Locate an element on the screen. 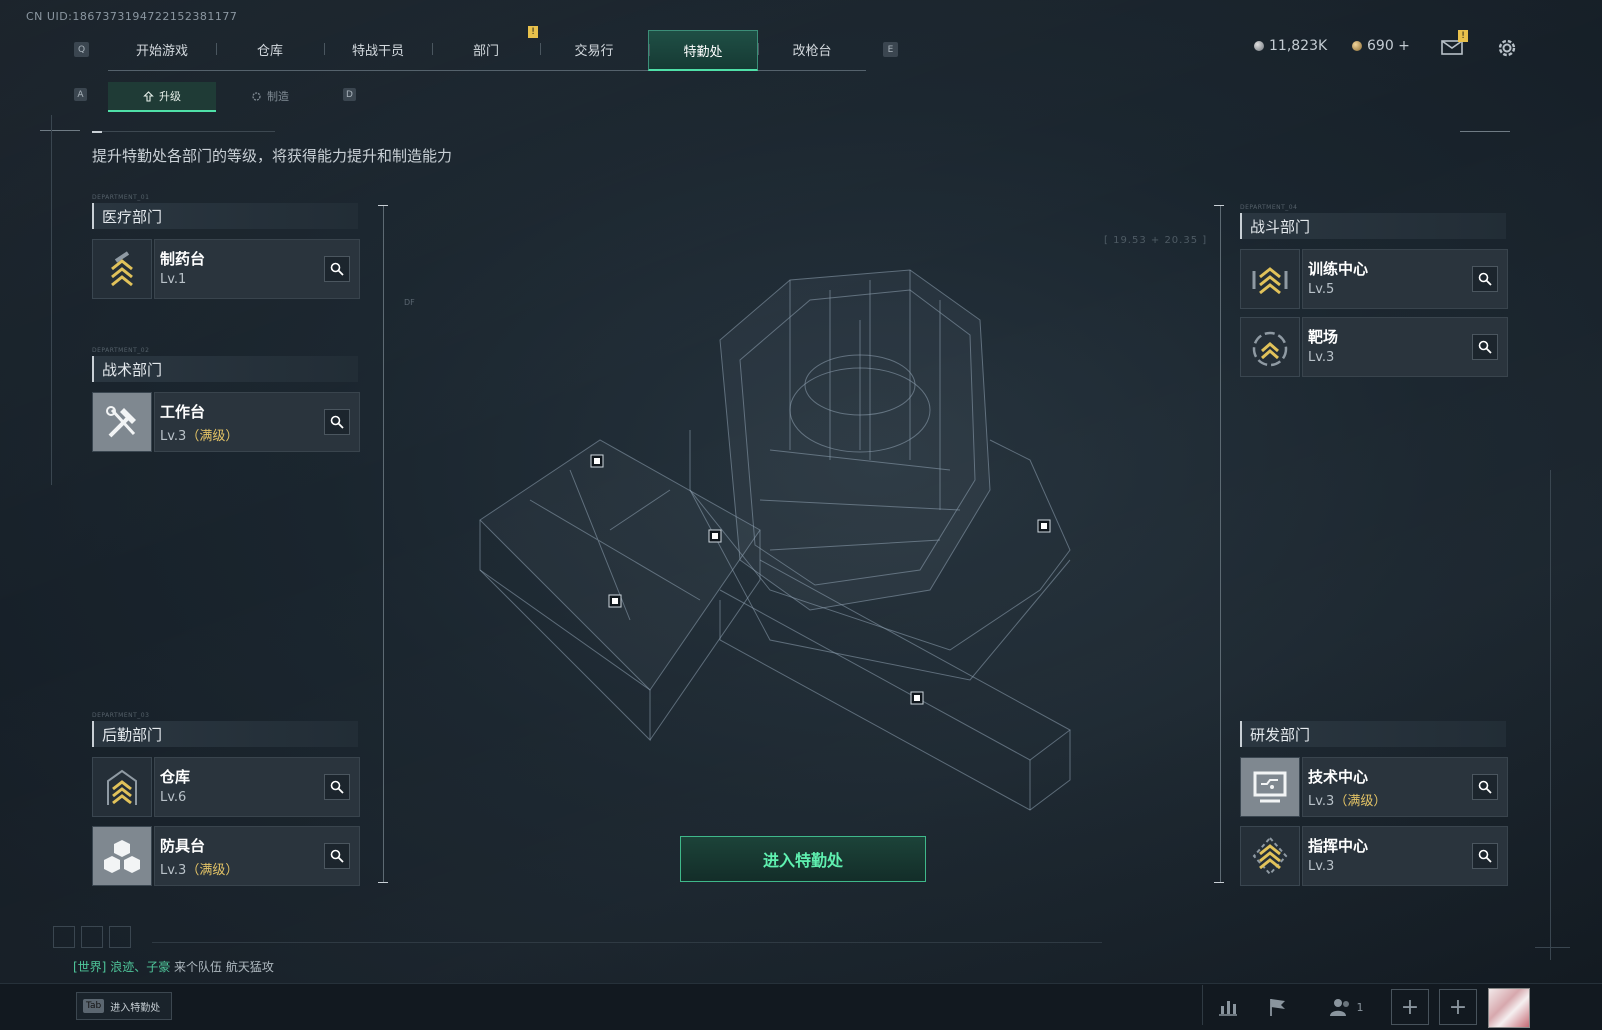 The width and height of the screenshot is (1602, 1030). mail-icon: ! is located at coordinates (1454, 44).